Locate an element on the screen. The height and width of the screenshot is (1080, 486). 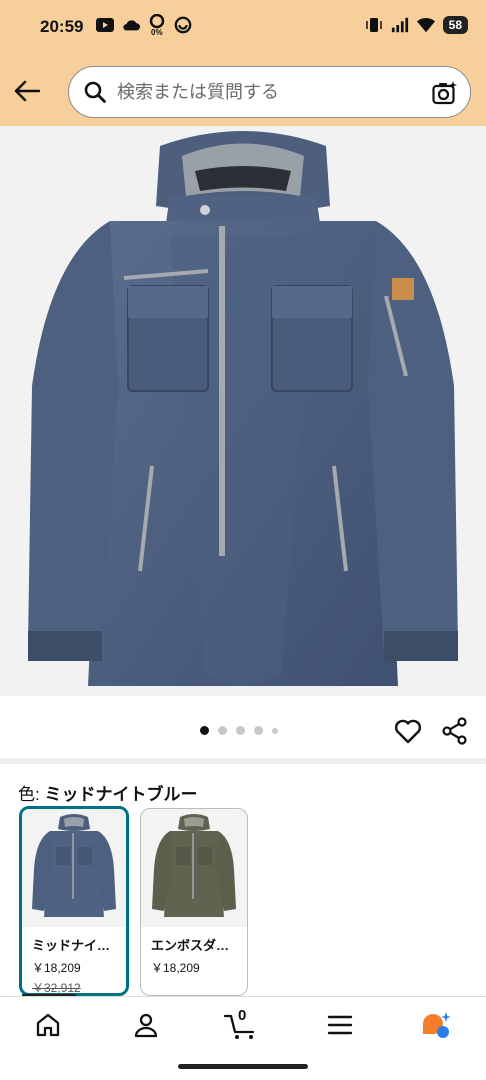
color-swatch-selected: ミッドナイ… ￥18,209 ￥32,912 is located at coordinates (74, 901).